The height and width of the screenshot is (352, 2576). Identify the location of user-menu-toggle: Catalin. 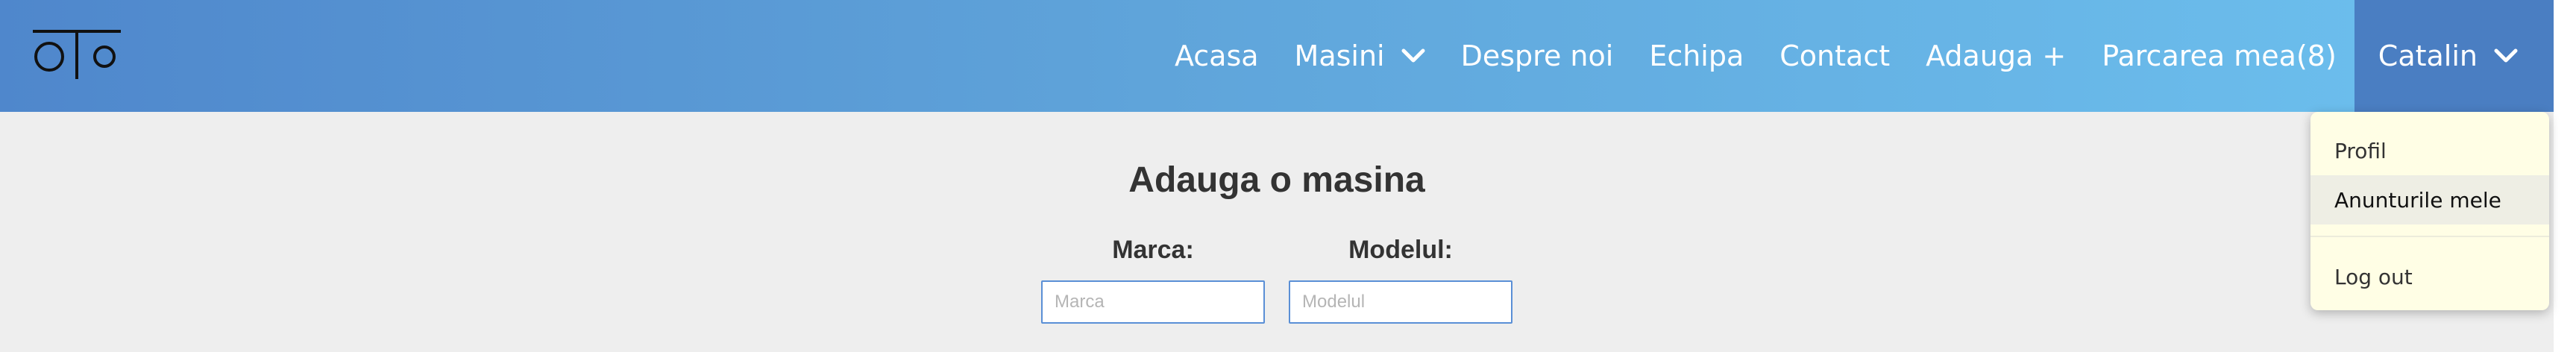
(2454, 56).